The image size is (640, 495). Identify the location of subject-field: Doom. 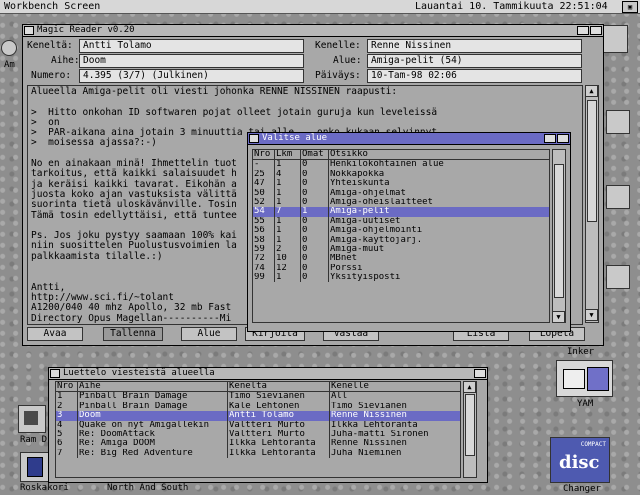
(191, 61).